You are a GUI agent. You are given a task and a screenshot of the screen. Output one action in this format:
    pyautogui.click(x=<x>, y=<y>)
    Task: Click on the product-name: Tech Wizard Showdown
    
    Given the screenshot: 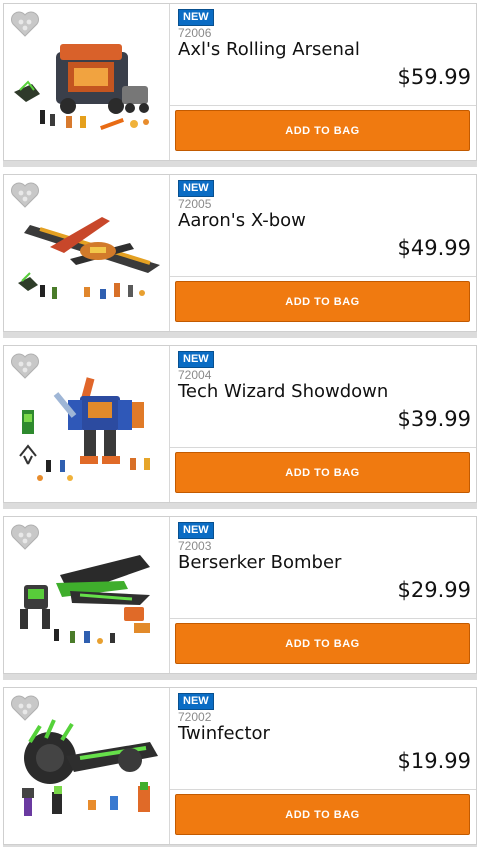 What is the action you would take?
    pyautogui.click(x=283, y=392)
    